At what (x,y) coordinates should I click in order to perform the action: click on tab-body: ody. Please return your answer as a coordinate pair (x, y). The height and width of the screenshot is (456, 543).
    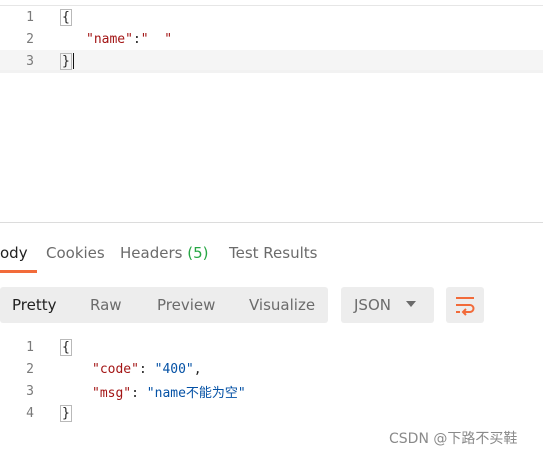
    Looking at the image, I should click on (14, 253).